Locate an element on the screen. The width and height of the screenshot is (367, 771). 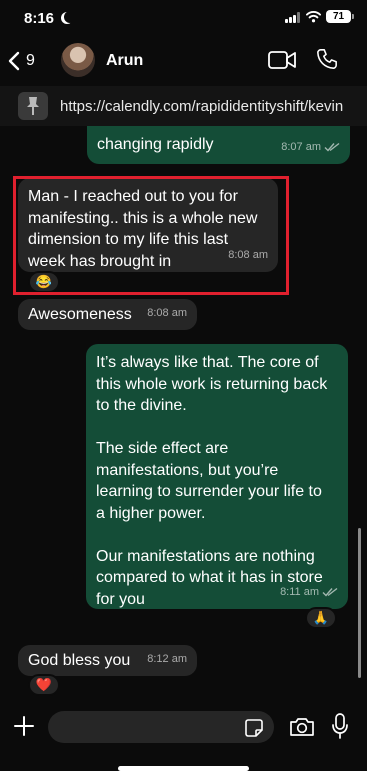
message-meta: 8:12 am is located at coordinates (167, 660).